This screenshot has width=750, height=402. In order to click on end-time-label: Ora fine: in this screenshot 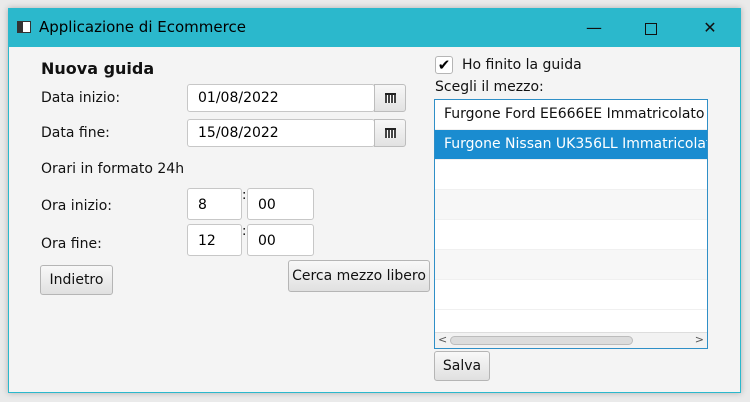, I will do `click(71, 244)`.